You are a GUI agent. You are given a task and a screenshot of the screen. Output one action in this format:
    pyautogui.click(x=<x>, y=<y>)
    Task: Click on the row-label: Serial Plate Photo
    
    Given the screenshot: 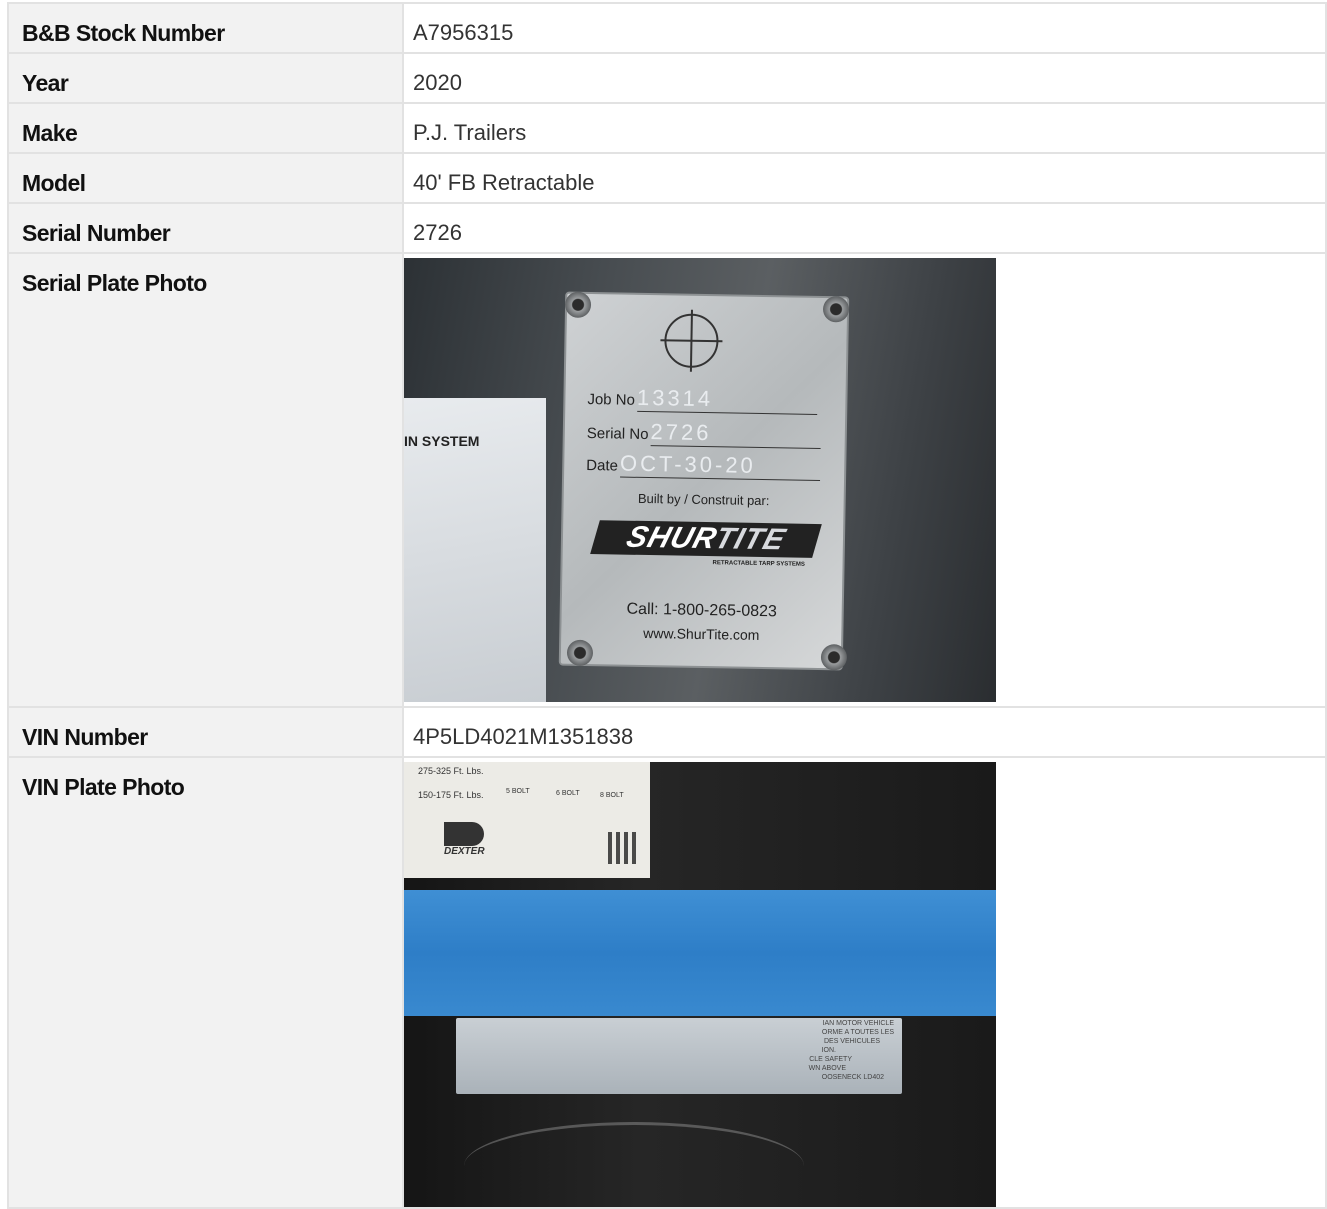 What is the action you would take?
    pyautogui.click(x=205, y=480)
    